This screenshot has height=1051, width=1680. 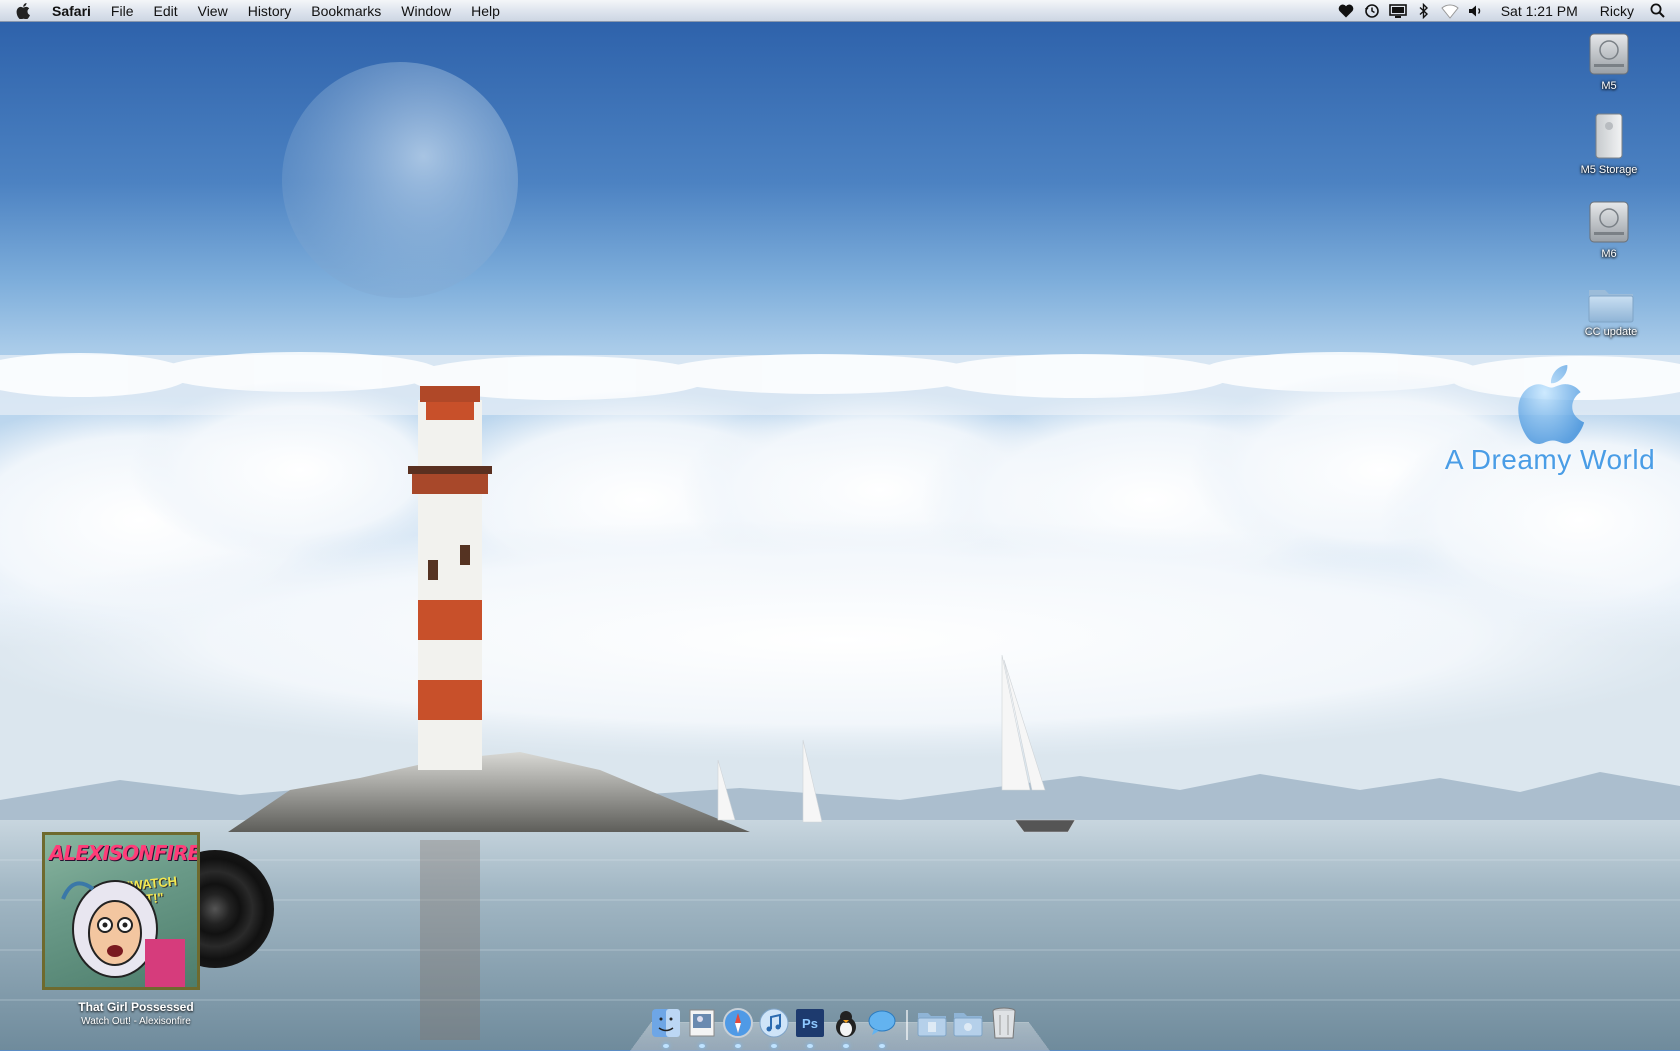 What do you see at coordinates (1539, 11) in the screenshot?
I see `menu-clock: Sat 1:21 PM` at bounding box center [1539, 11].